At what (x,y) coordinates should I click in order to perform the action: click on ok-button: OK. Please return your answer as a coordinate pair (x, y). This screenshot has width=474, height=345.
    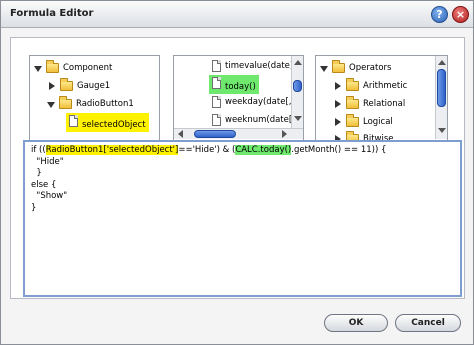
    Looking at the image, I should click on (356, 323).